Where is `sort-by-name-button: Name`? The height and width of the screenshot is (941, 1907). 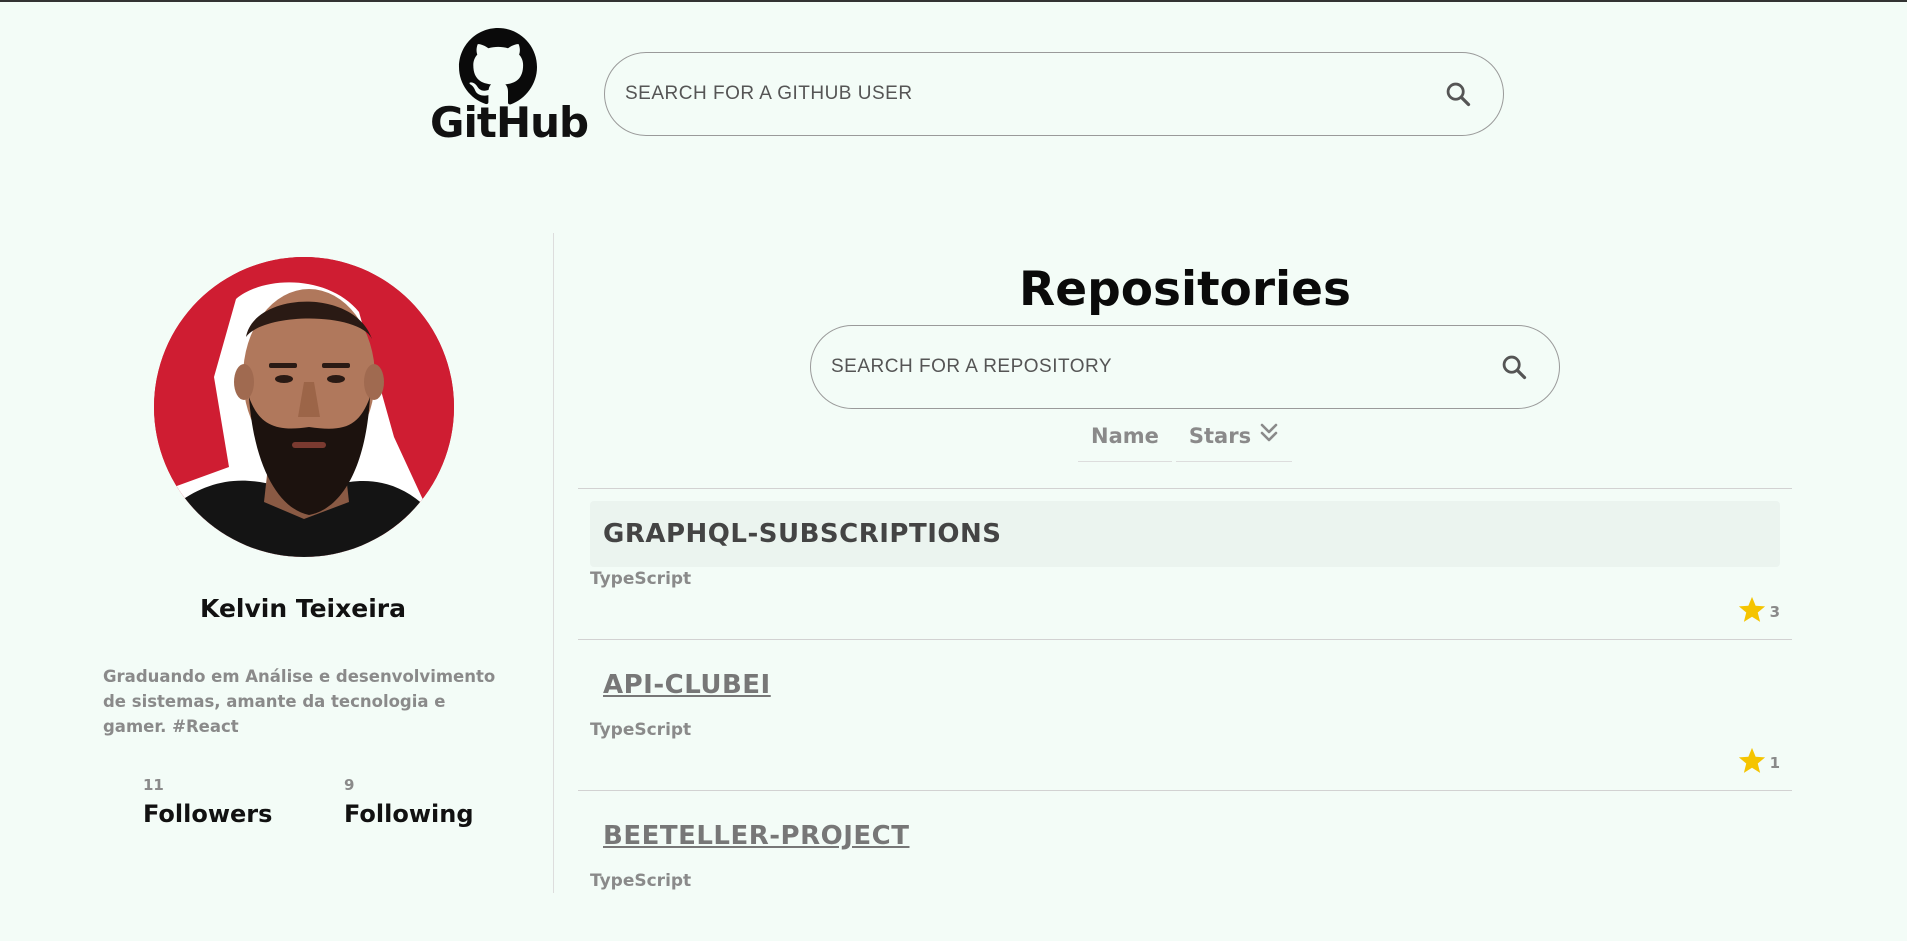
sort-by-name-button: Name is located at coordinates (1125, 440).